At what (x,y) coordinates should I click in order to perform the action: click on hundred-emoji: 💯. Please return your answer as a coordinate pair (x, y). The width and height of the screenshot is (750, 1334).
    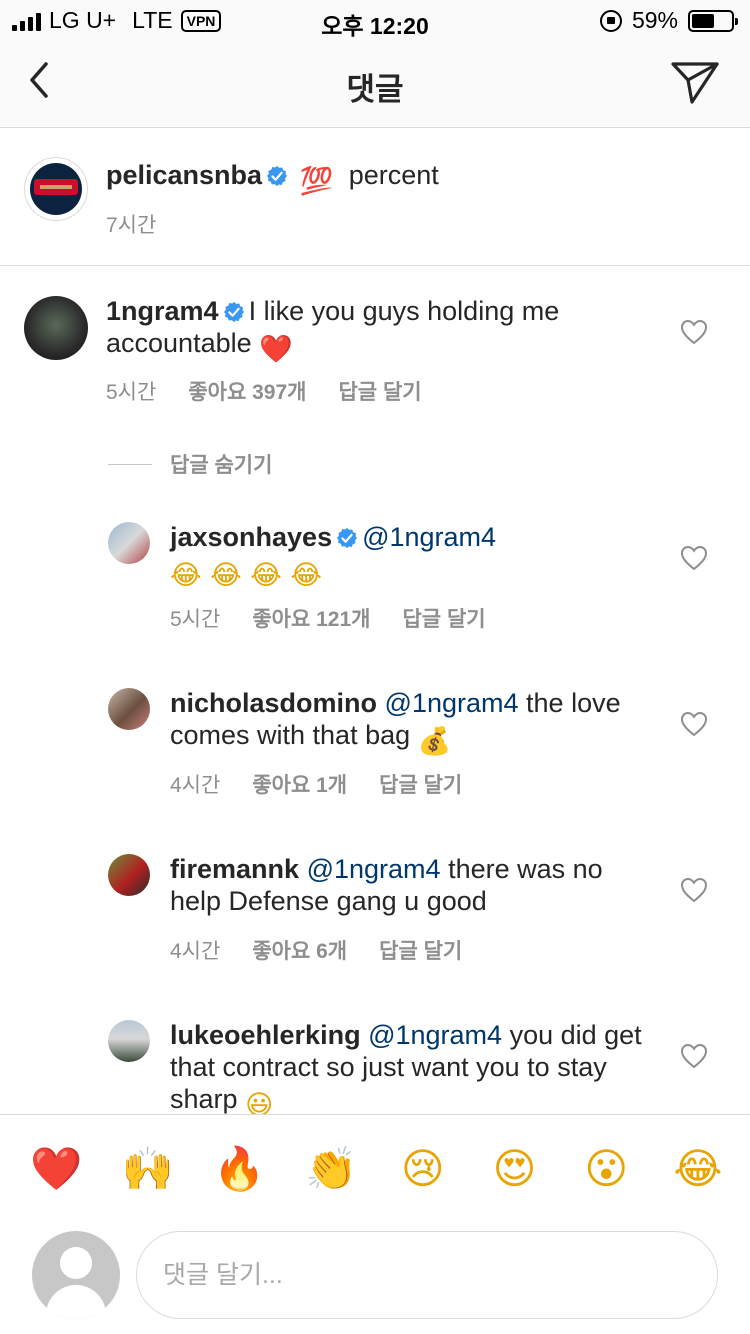
    Looking at the image, I should click on (316, 181).